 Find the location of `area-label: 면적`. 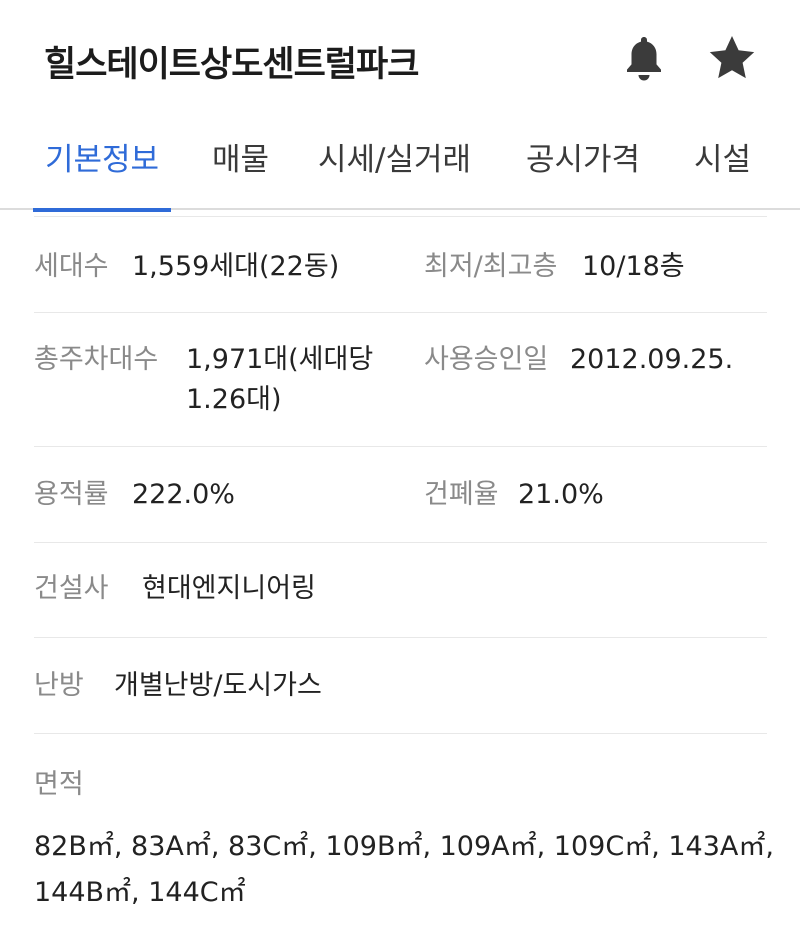

area-label: 면적 is located at coordinates (59, 784).